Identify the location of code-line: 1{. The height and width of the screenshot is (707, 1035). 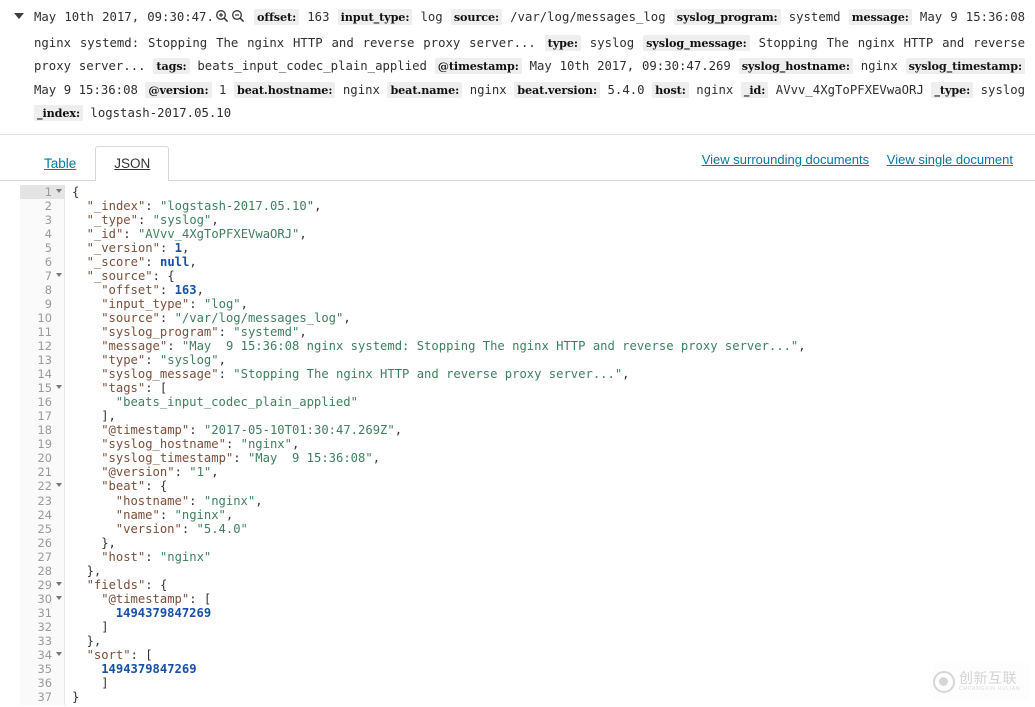
(520, 191).